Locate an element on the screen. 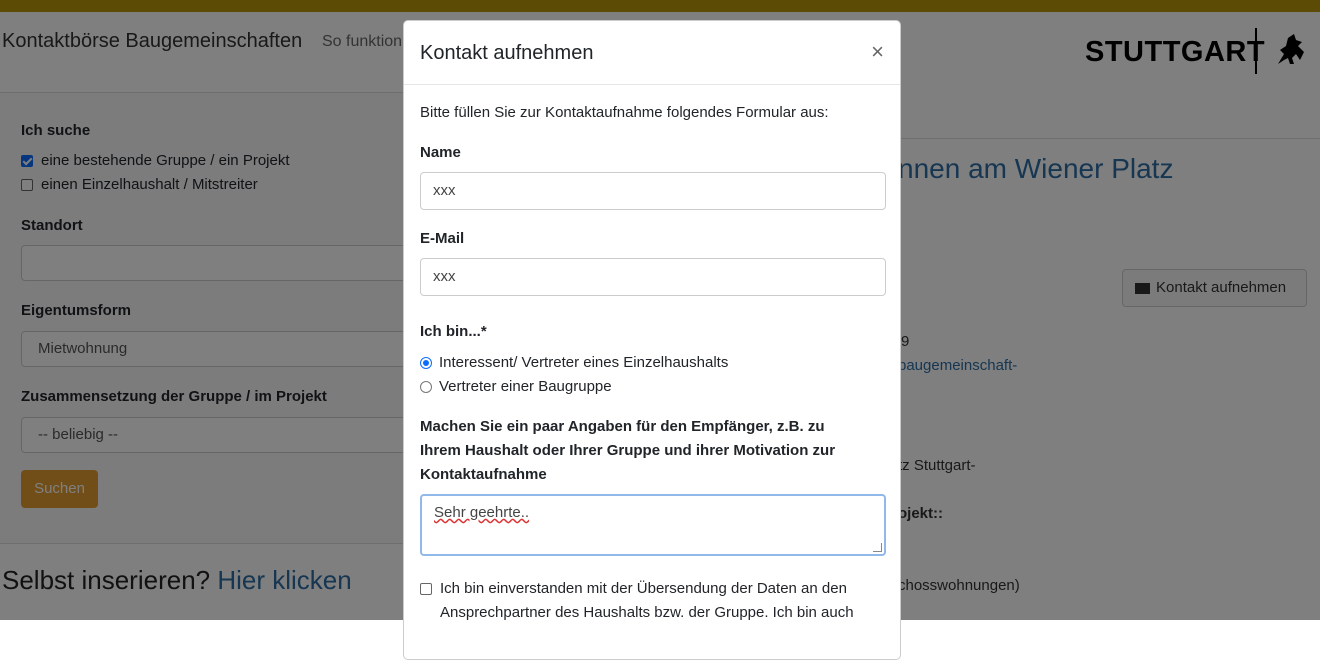 This screenshot has width=1320, height=660. message-label-line3: Kontaktaufnahme is located at coordinates (483, 474).